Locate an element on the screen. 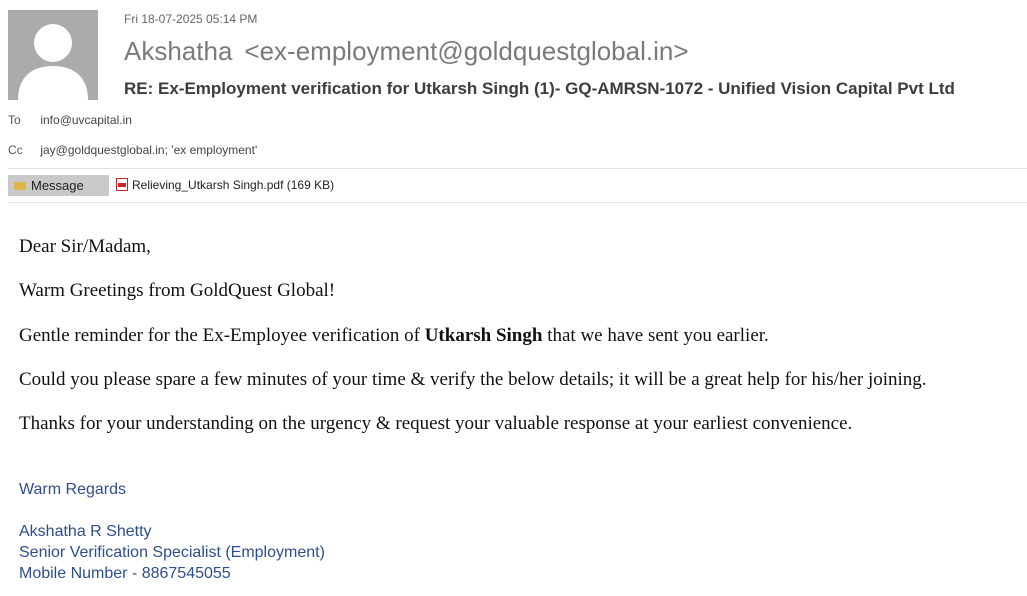 The image size is (1027, 596). sent-datetime: Fri 18-07-2025 05:14 PM is located at coordinates (191, 19).